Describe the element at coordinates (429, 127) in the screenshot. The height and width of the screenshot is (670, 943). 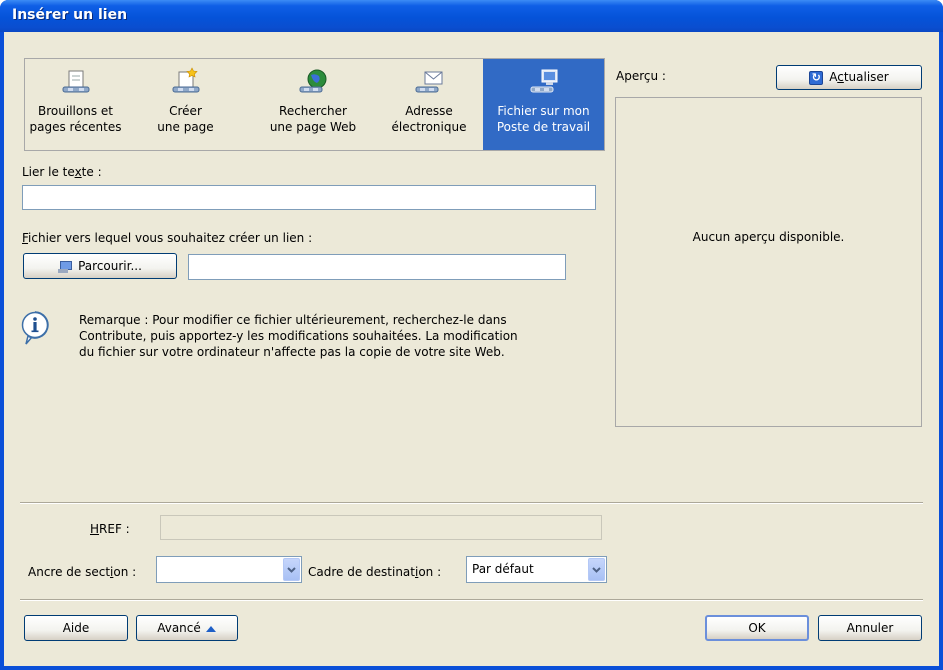
I see `link-type-label: électronique` at that location.